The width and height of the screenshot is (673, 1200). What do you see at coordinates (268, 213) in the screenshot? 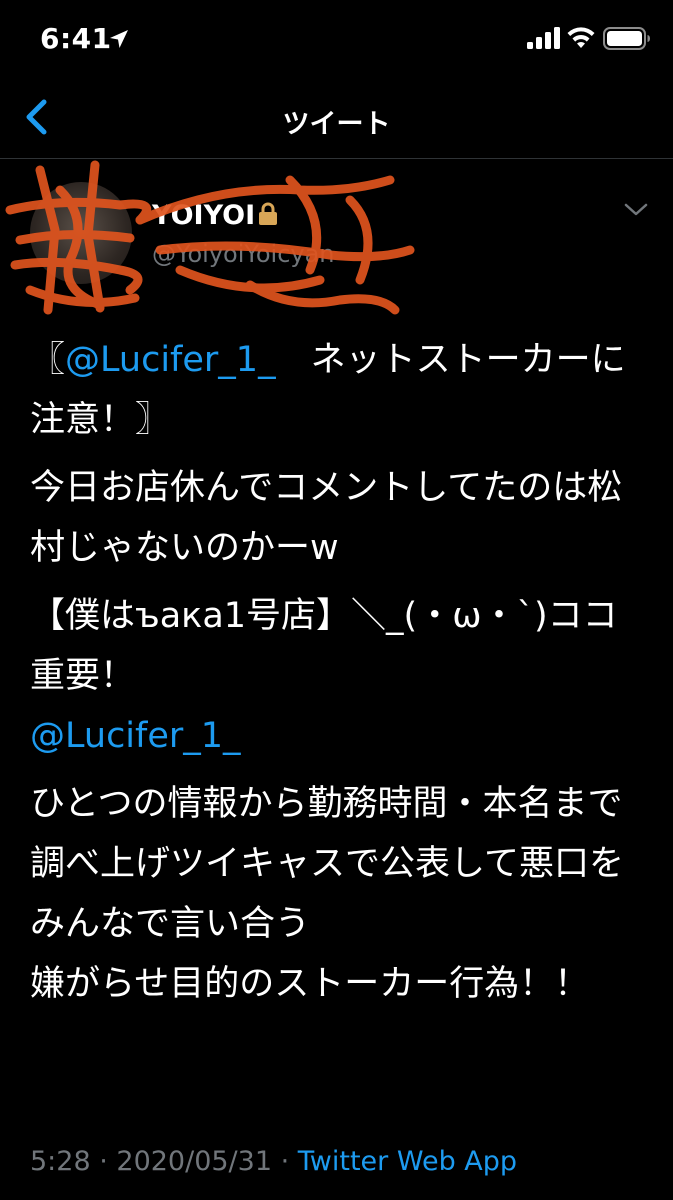
I see `lock-icon` at bounding box center [268, 213].